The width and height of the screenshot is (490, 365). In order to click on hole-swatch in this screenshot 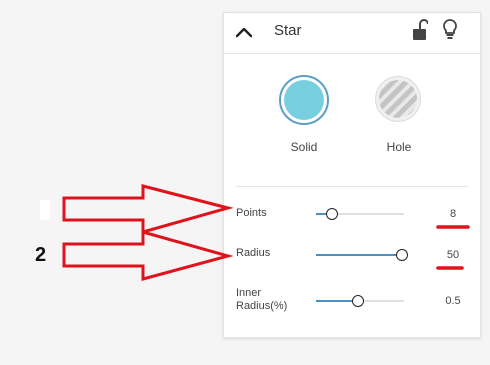, I will do `click(398, 99)`.